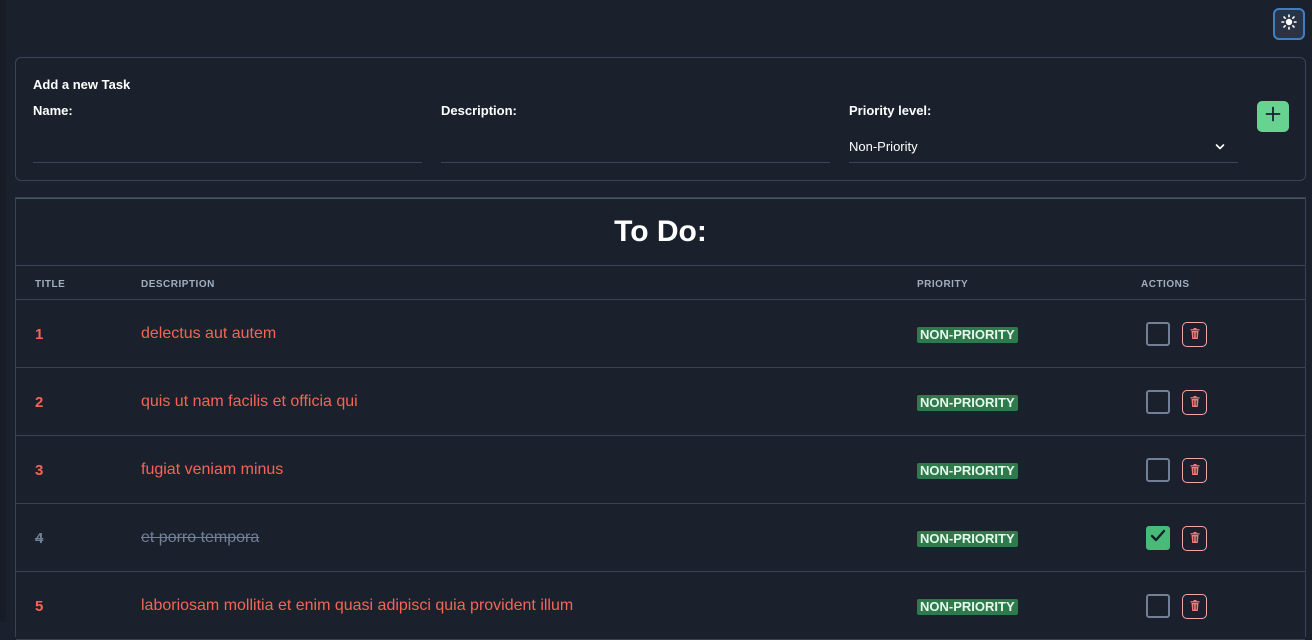 The image size is (1312, 640). What do you see at coordinates (212, 469) in the screenshot?
I see `task-description: fugiat veniam minus` at bounding box center [212, 469].